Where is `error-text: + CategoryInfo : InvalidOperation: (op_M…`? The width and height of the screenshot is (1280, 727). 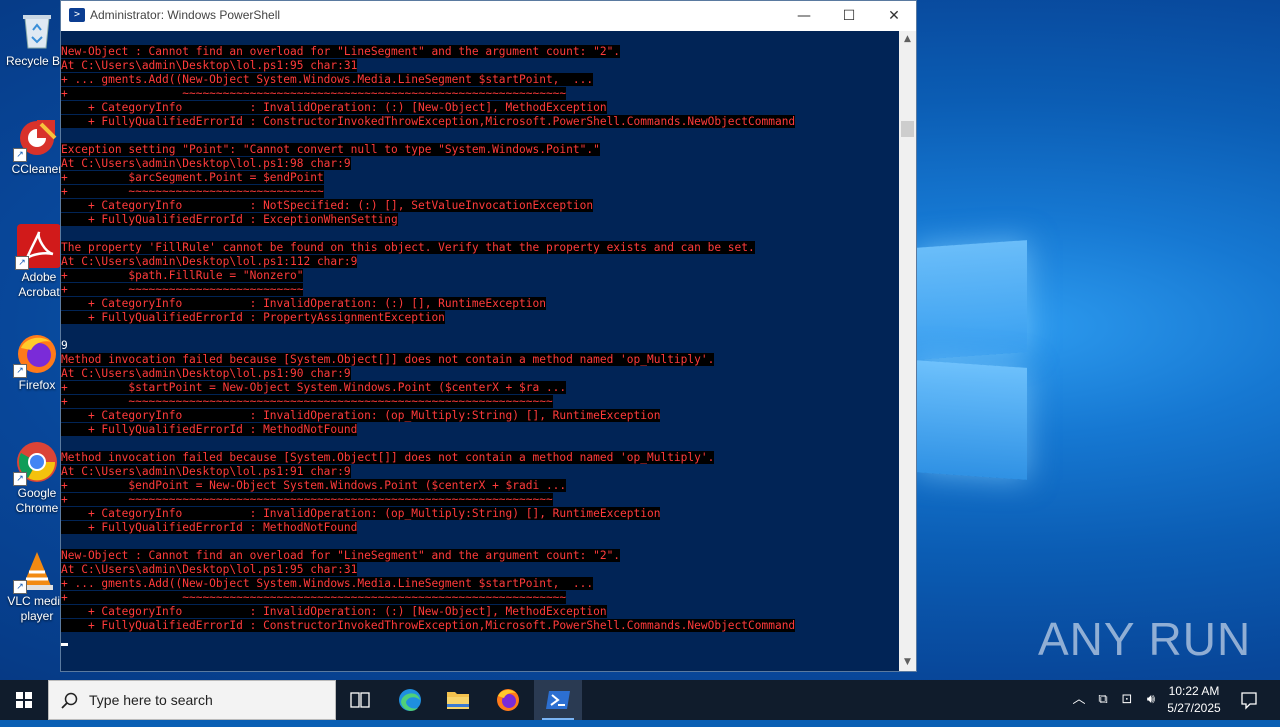 error-text: + CategoryInfo : InvalidOperation: (op_M… is located at coordinates (361, 415).